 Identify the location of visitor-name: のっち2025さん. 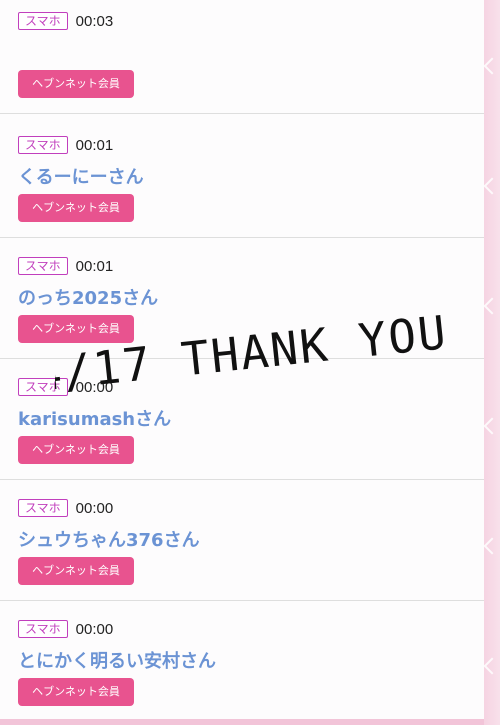
(88, 297).